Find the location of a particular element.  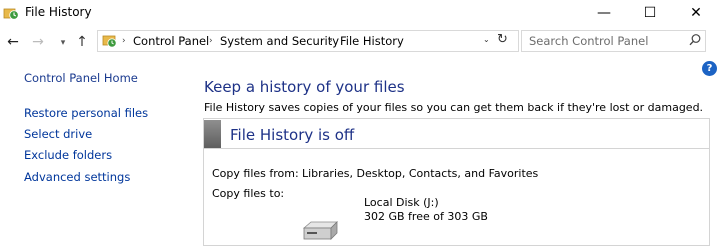

breadcrumb-file-history: File History is located at coordinates (372, 41).